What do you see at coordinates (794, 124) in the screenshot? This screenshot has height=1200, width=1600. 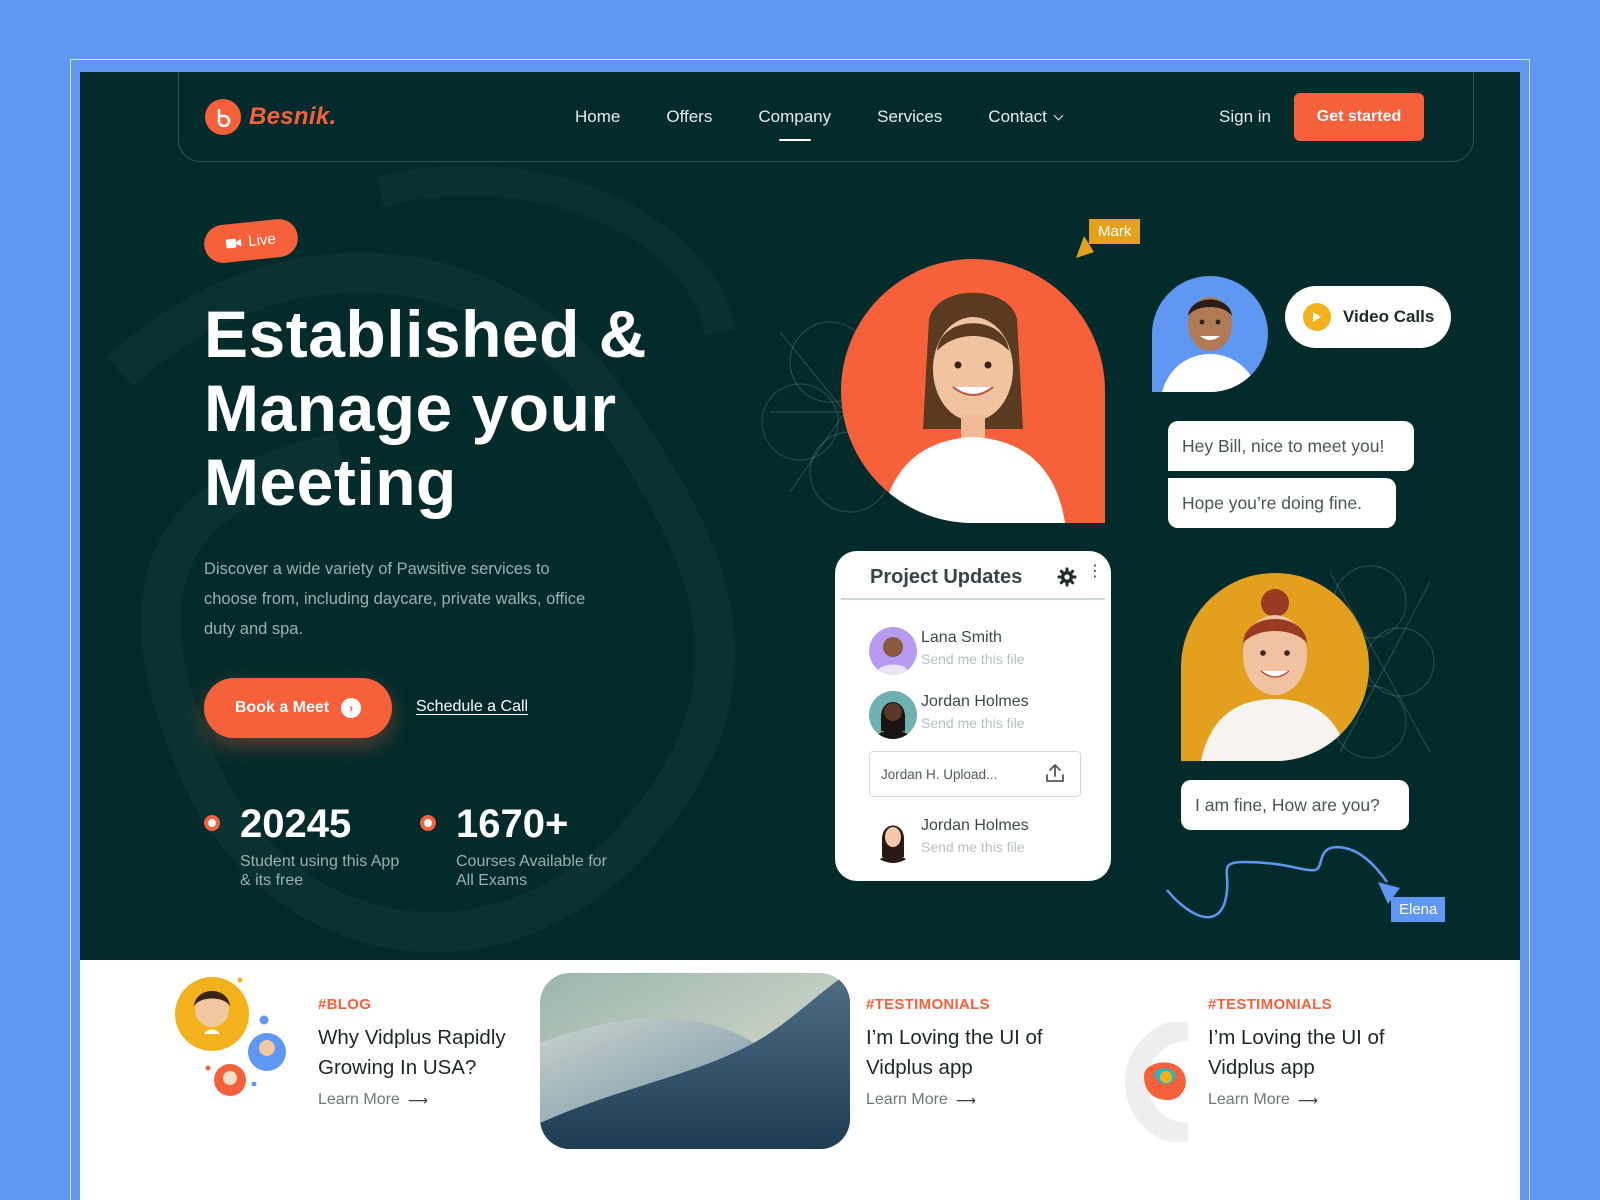 I see `nav-item-company: Company` at bounding box center [794, 124].